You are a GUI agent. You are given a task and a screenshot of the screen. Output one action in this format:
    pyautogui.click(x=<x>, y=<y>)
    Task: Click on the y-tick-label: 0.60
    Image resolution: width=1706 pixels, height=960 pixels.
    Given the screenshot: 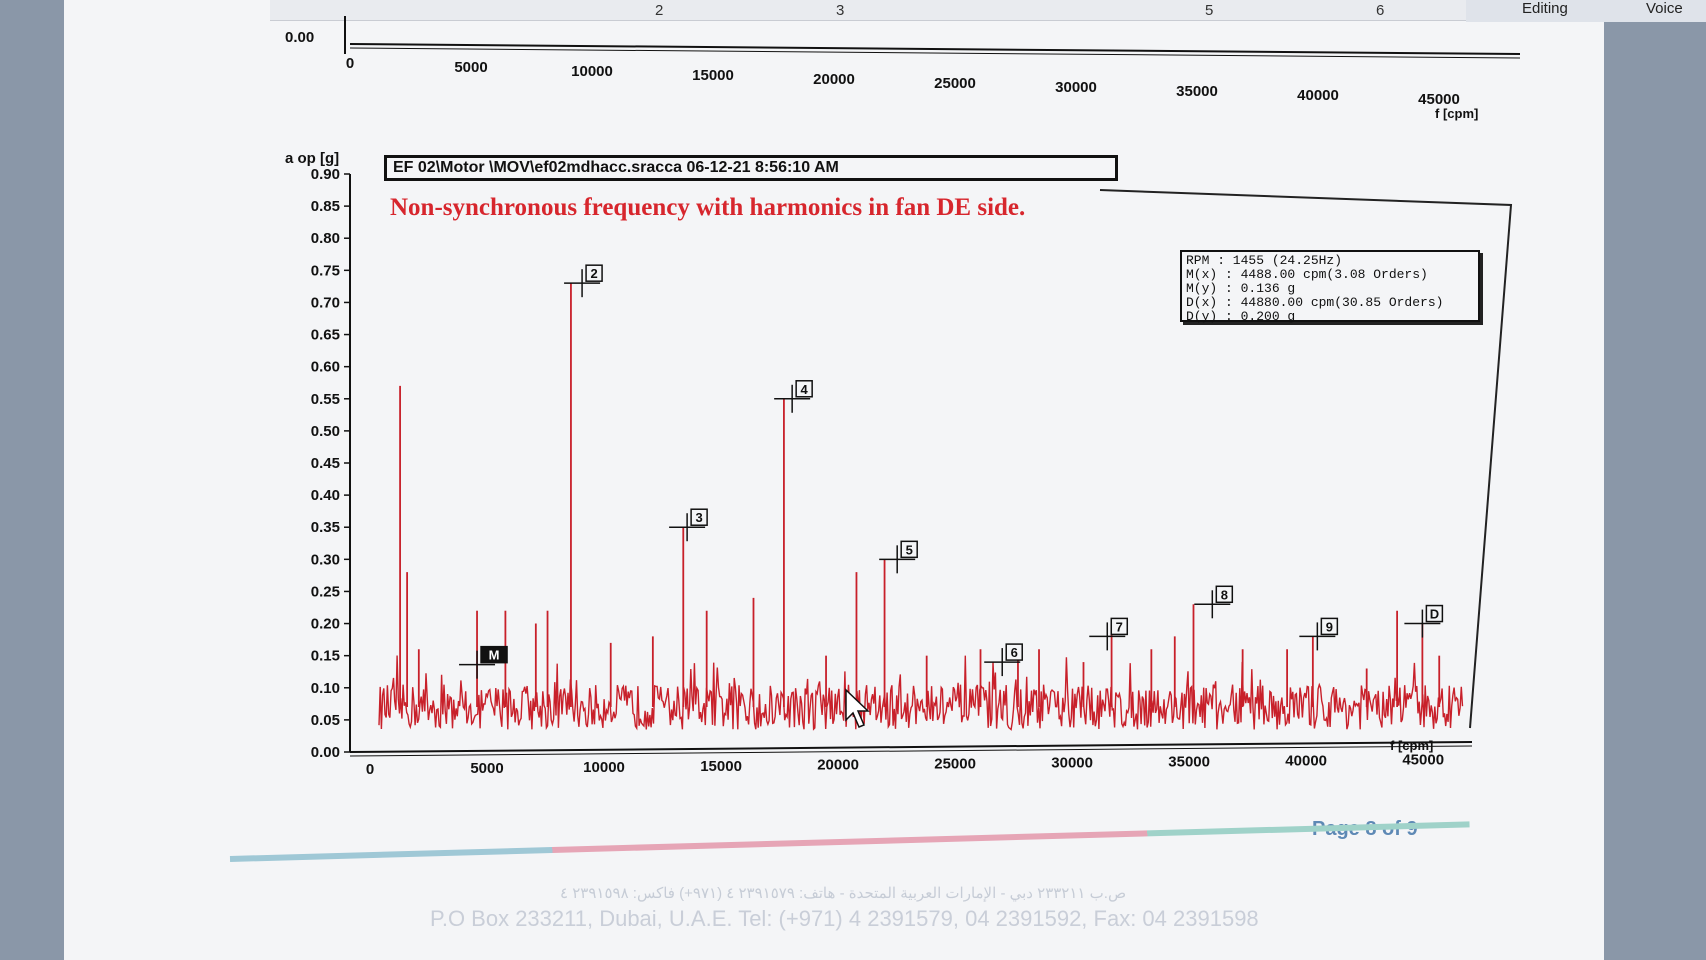 What is the action you would take?
    pyautogui.click(x=325, y=367)
    